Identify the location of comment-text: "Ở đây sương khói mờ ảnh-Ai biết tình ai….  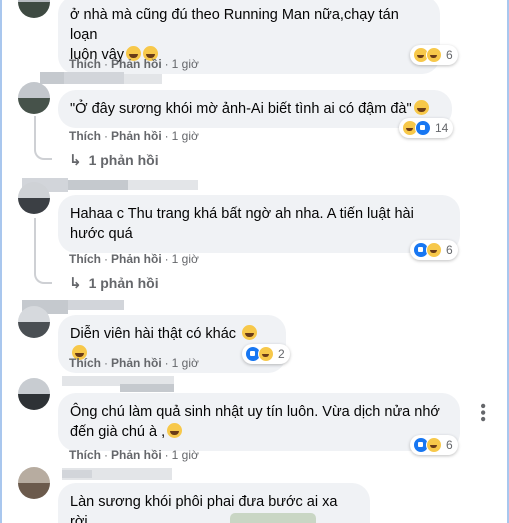
(241, 109).